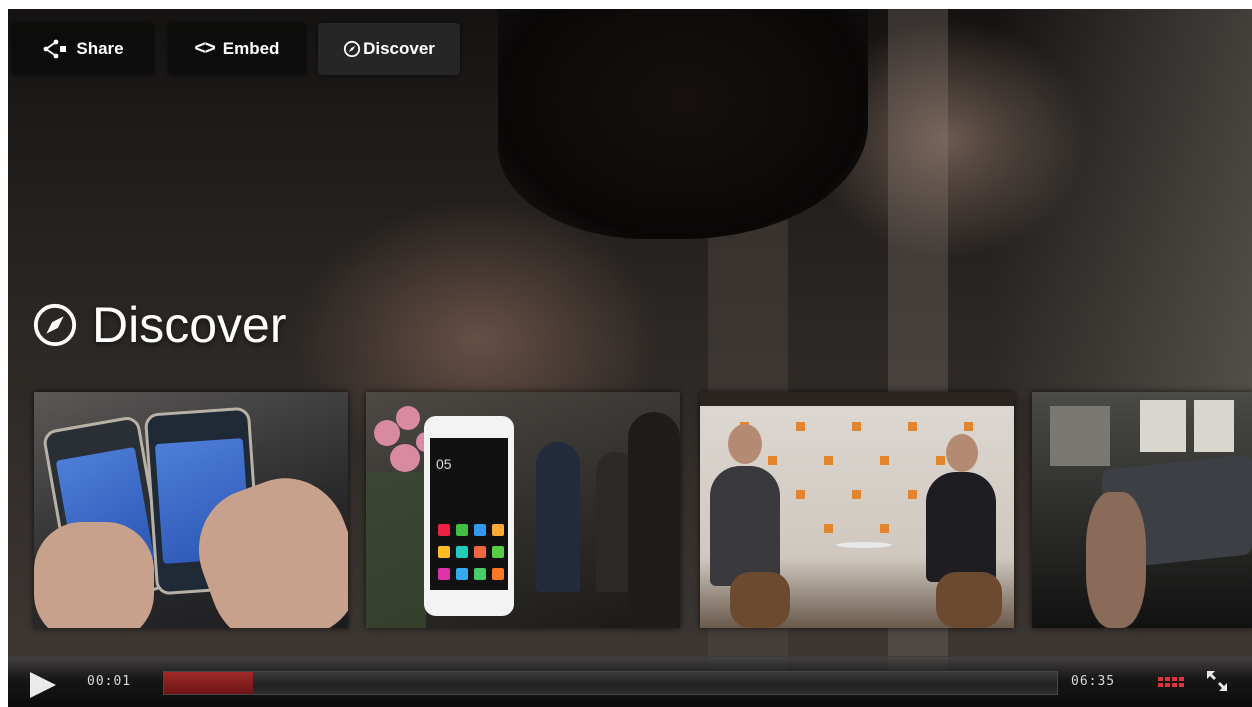  I want to click on guest-image, so click(961, 527).